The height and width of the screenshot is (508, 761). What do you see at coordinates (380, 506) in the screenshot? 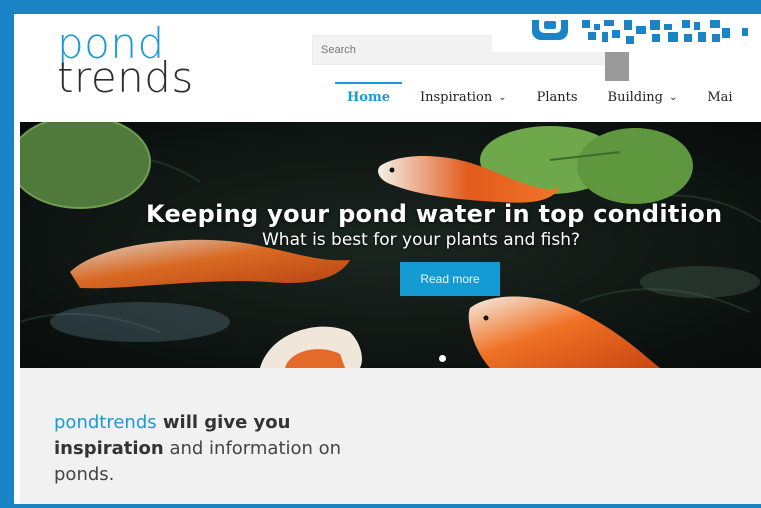
I see `frame-bottom` at bounding box center [380, 506].